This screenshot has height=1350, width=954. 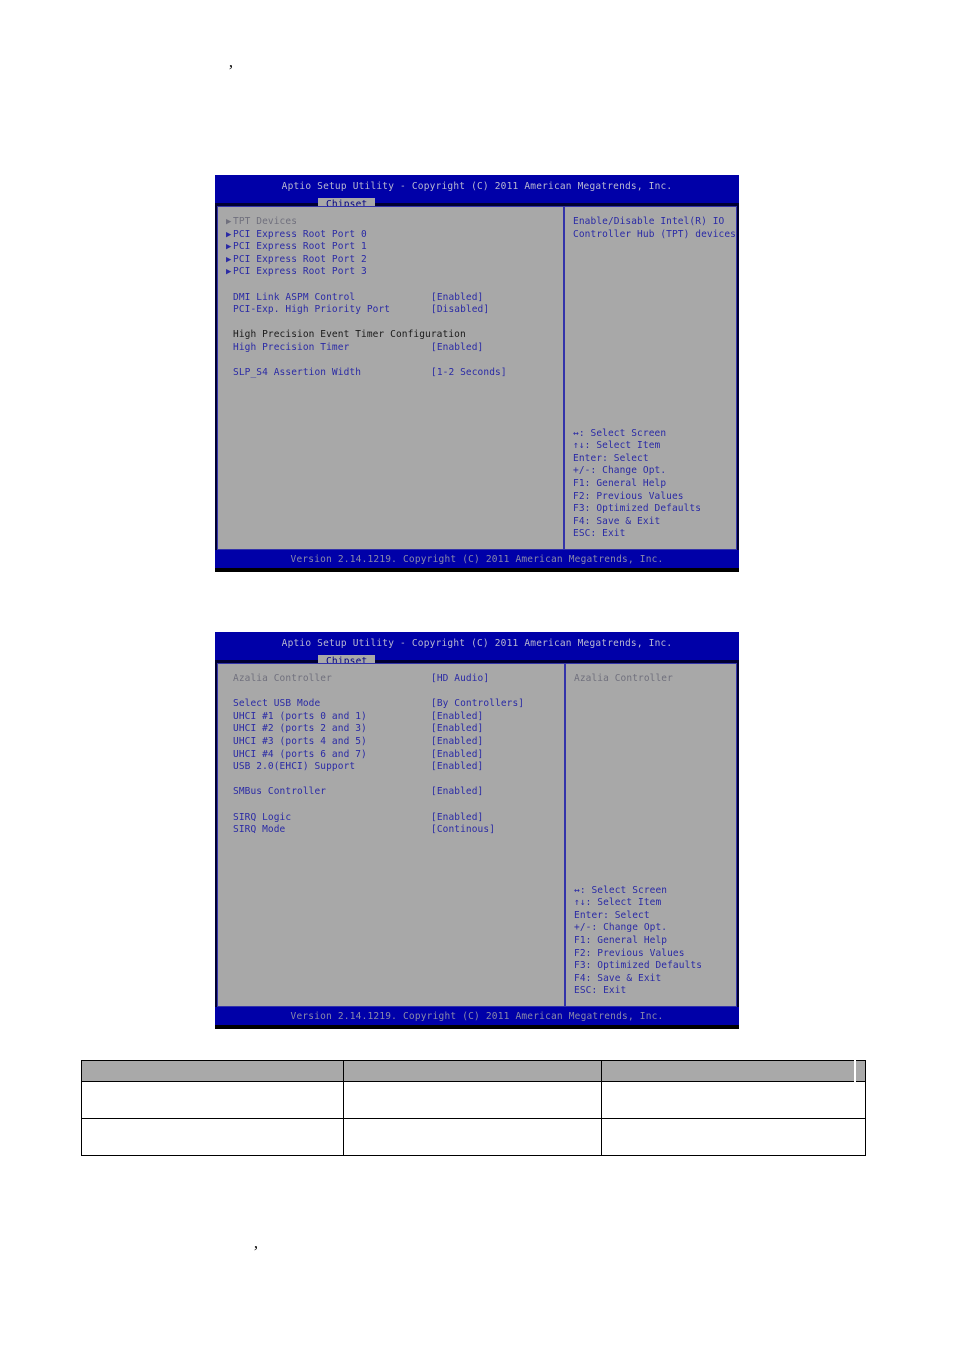 What do you see at coordinates (623, 678) in the screenshot?
I see `help-text-line: Azalia Controller` at bounding box center [623, 678].